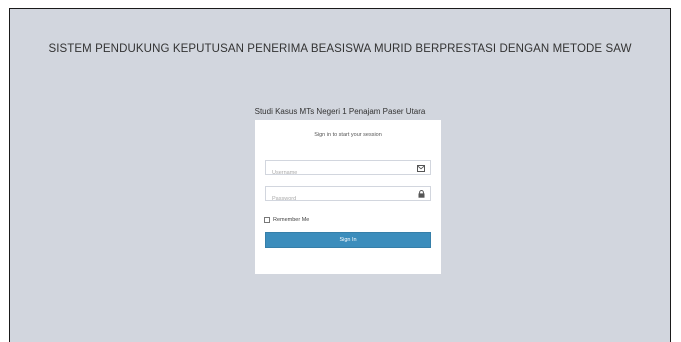 Image resolution: width=681 pixels, height=342 pixels. What do you see at coordinates (339, 199) in the screenshot?
I see `password-input` at bounding box center [339, 199].